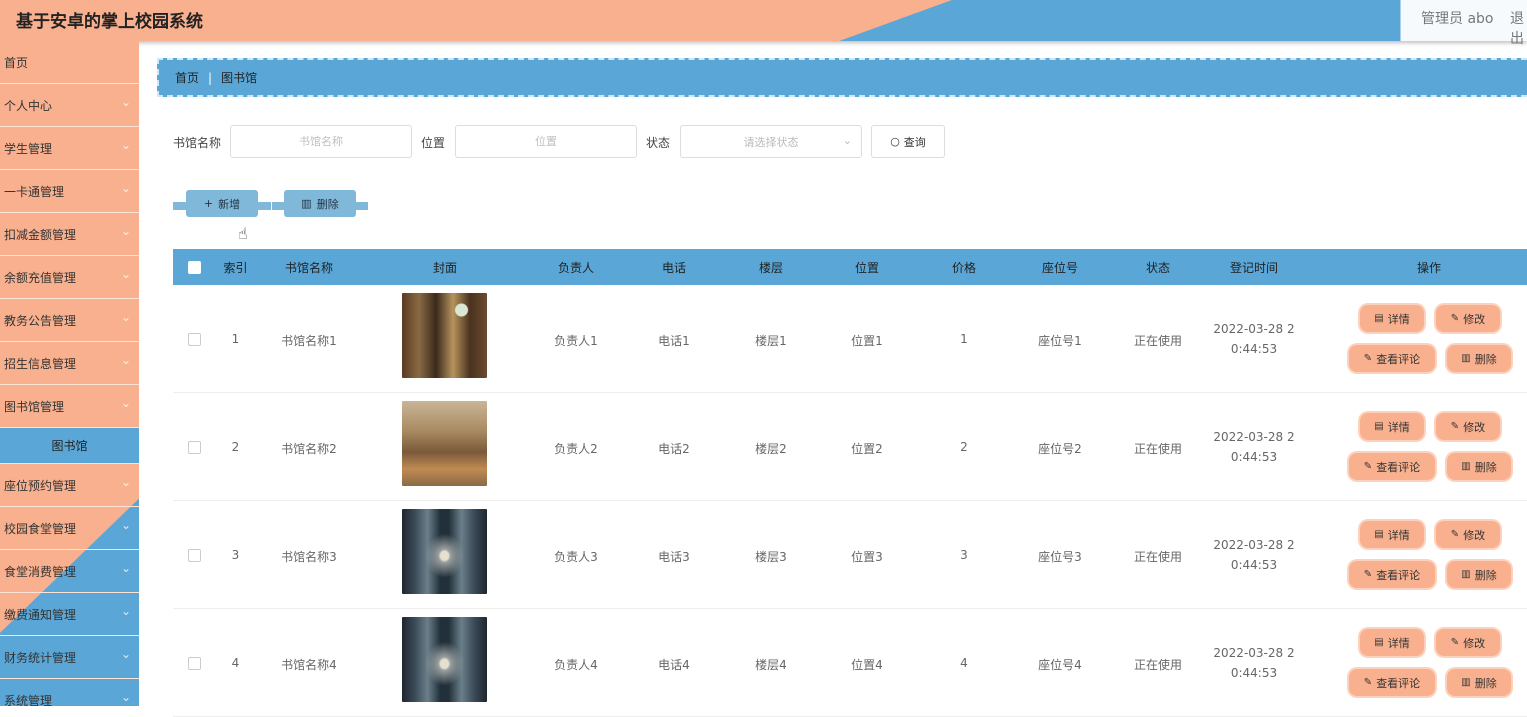  Describe the element at coordinates (546, 141) in the screenshot. I see `location-search-input` at that location.